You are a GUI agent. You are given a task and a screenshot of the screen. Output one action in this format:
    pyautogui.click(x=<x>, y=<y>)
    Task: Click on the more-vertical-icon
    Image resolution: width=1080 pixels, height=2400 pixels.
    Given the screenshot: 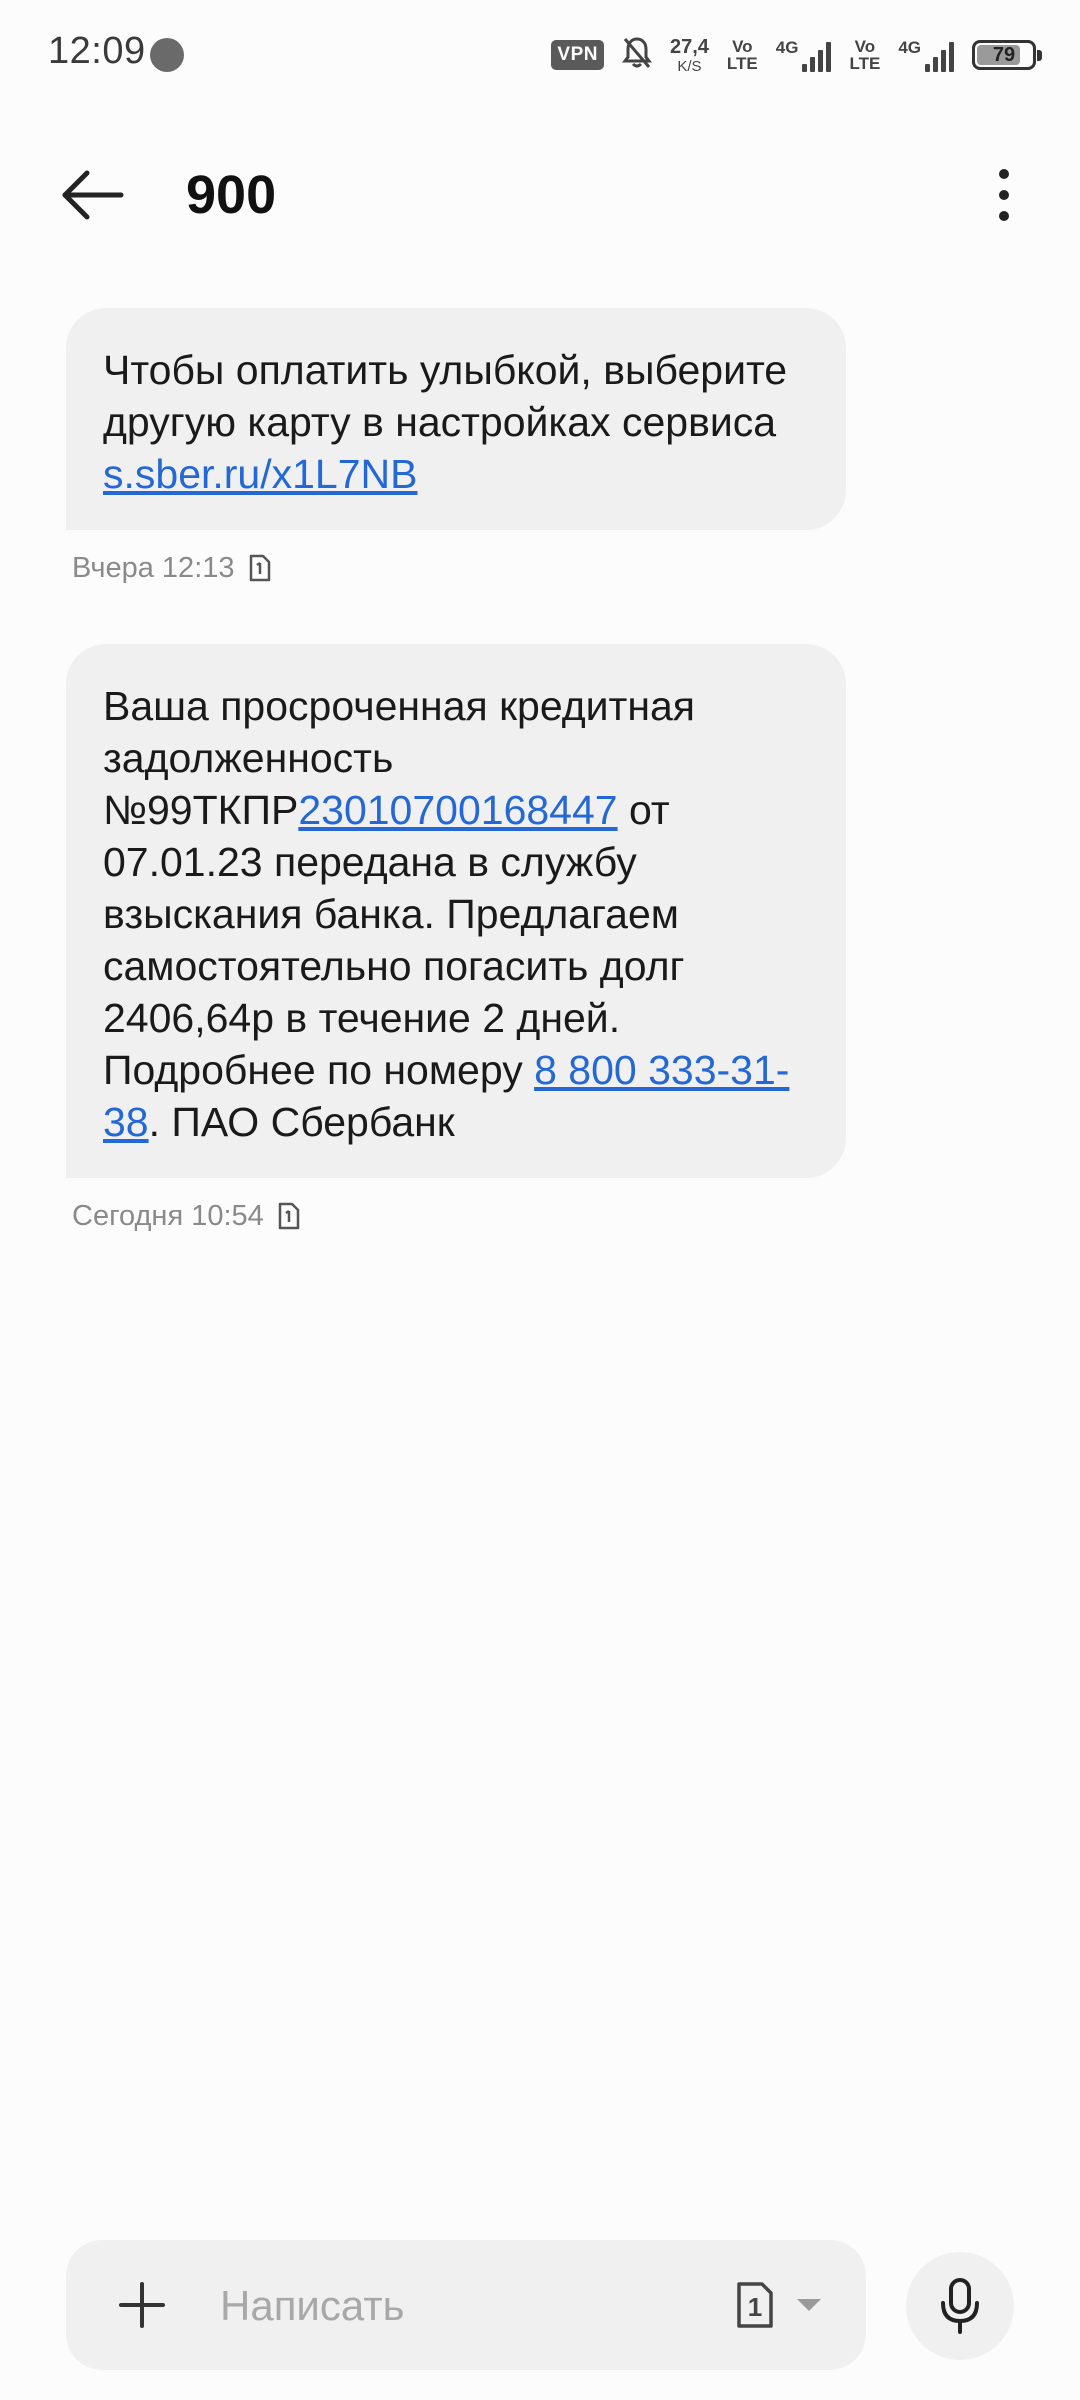 What is the action you would take?
    pyautogui.click(x=1004, y=195)
    